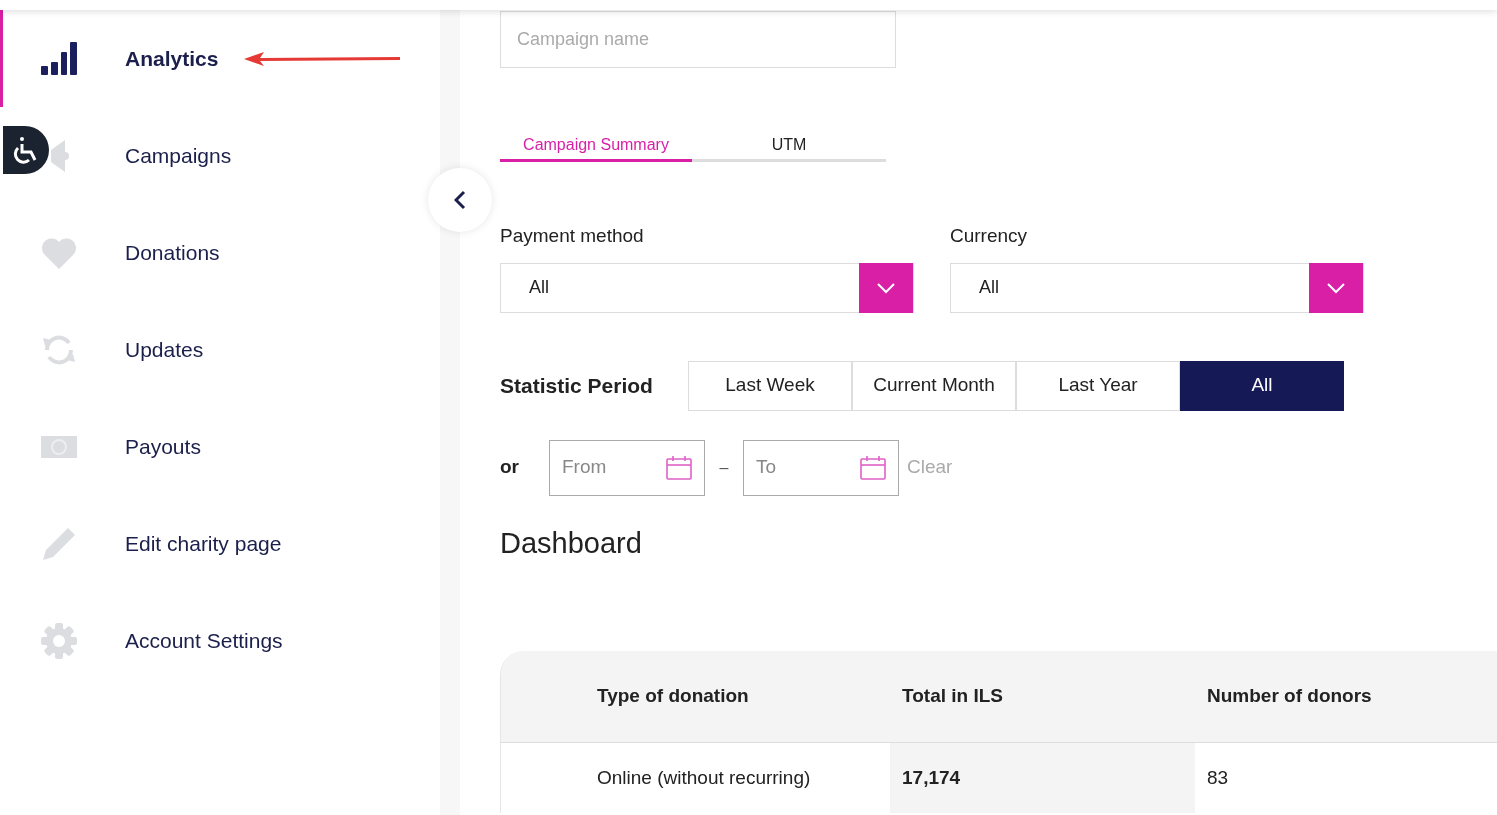 This screenshot has height=815, width=1497. Describe the element at coordinates (1262, 385) in the screenshot. I see `period-option: All` at that location.